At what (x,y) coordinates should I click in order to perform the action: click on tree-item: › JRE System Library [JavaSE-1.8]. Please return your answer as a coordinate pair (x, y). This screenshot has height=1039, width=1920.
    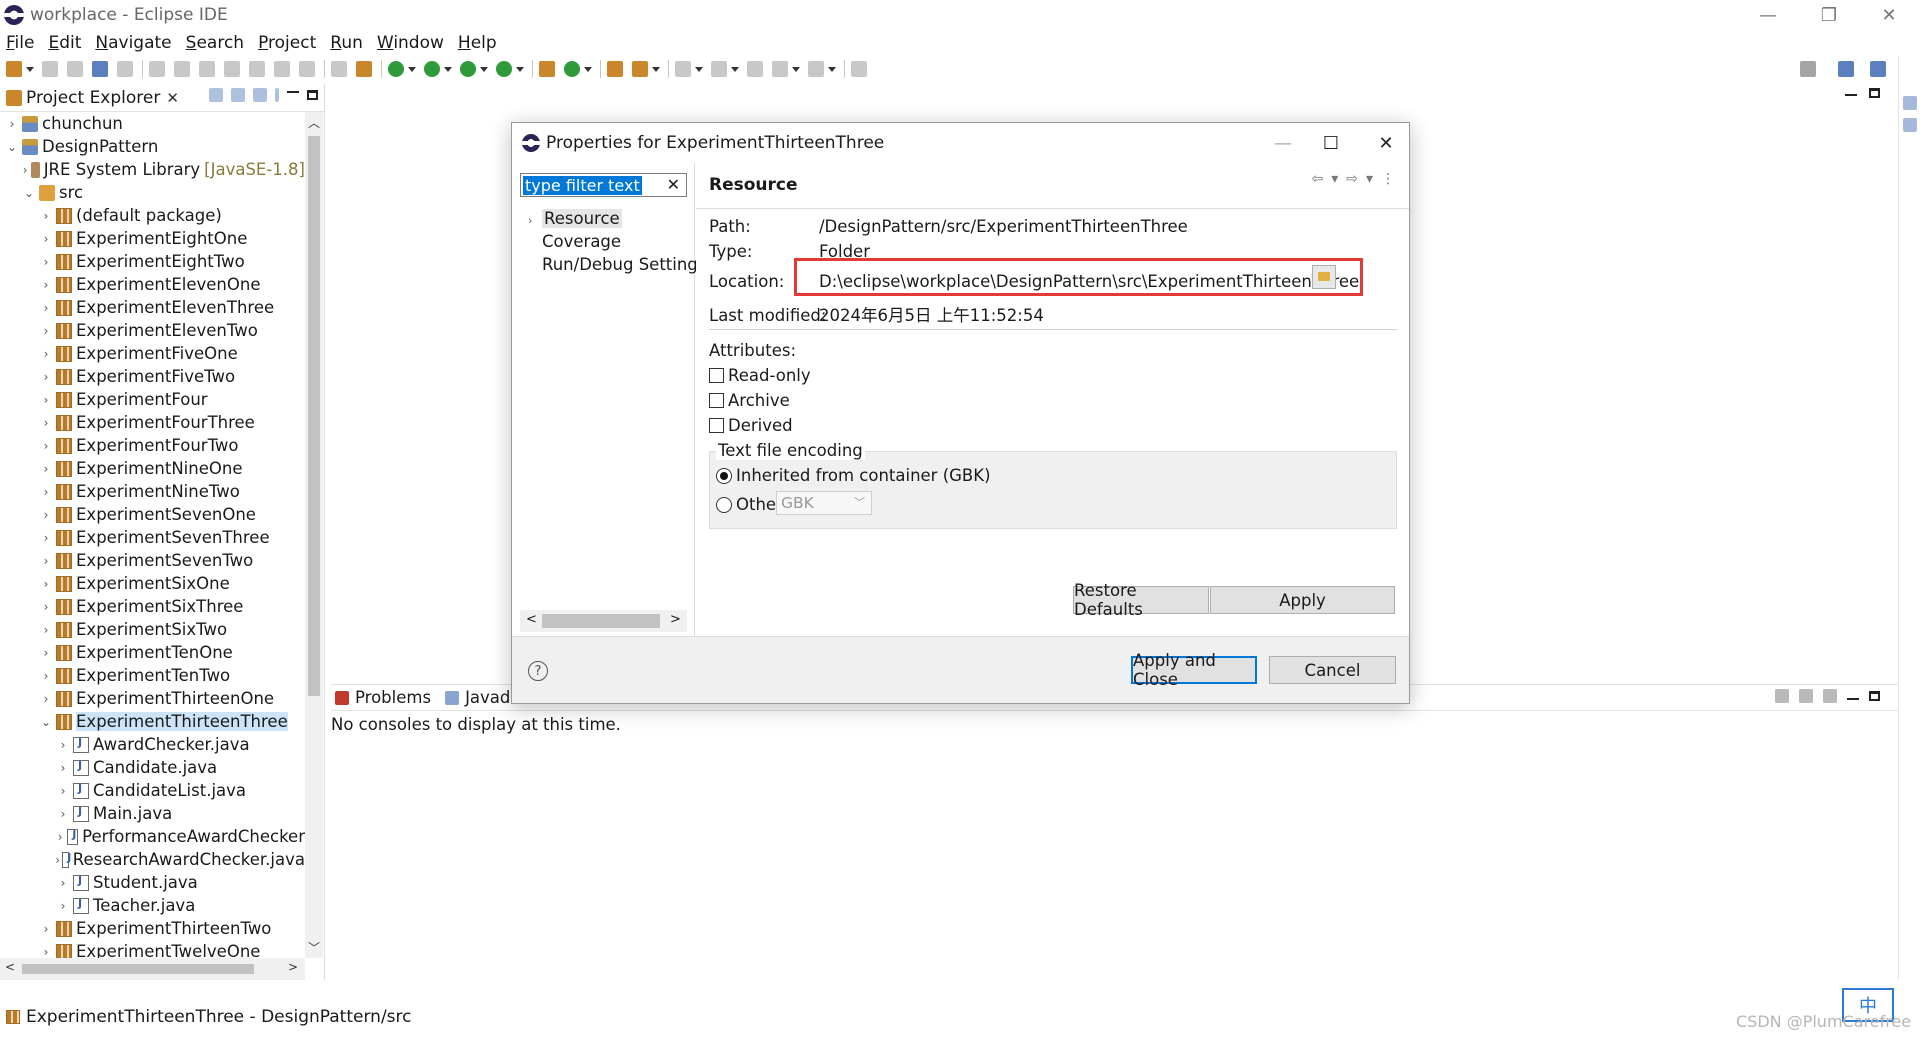
    Looking at the image, I should click on (152, 169).